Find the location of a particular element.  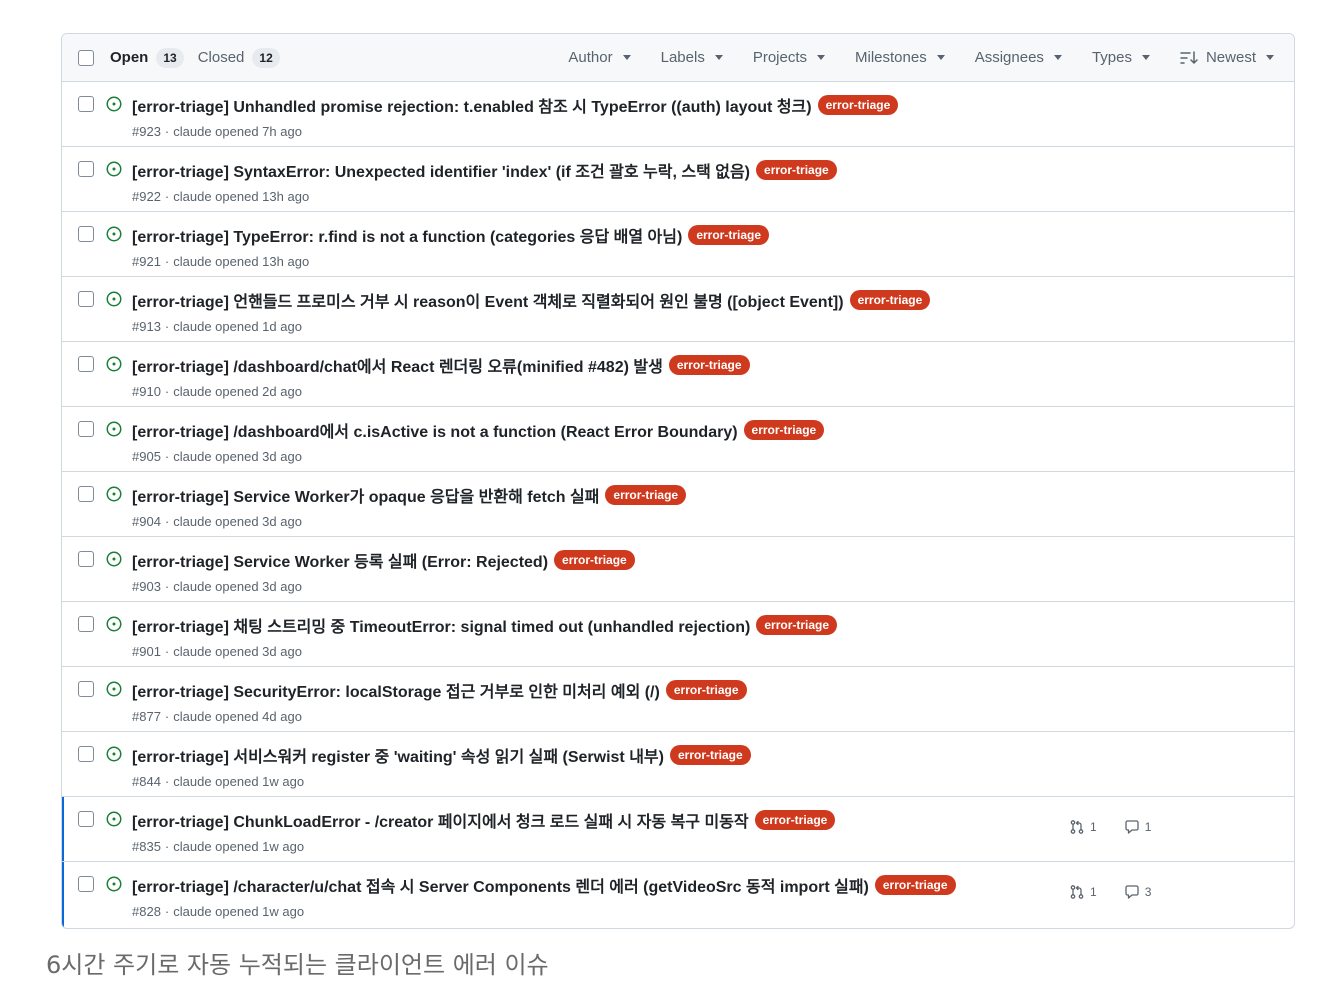

issue-number: #844 is located at coordinates (146, 781).